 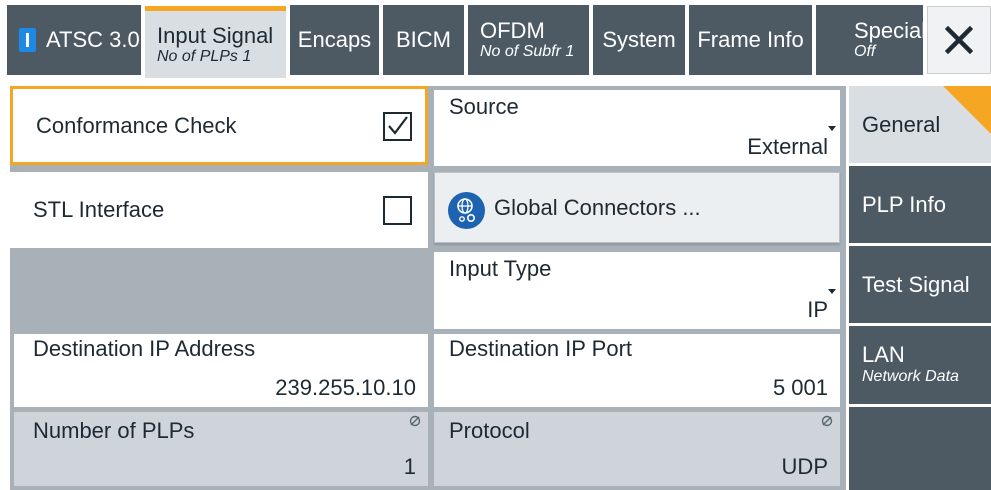 What do you see at coordinates (637, 128) in the screenshot?
I see `source-dropdown: Source External` at bounding box center [637, 128].